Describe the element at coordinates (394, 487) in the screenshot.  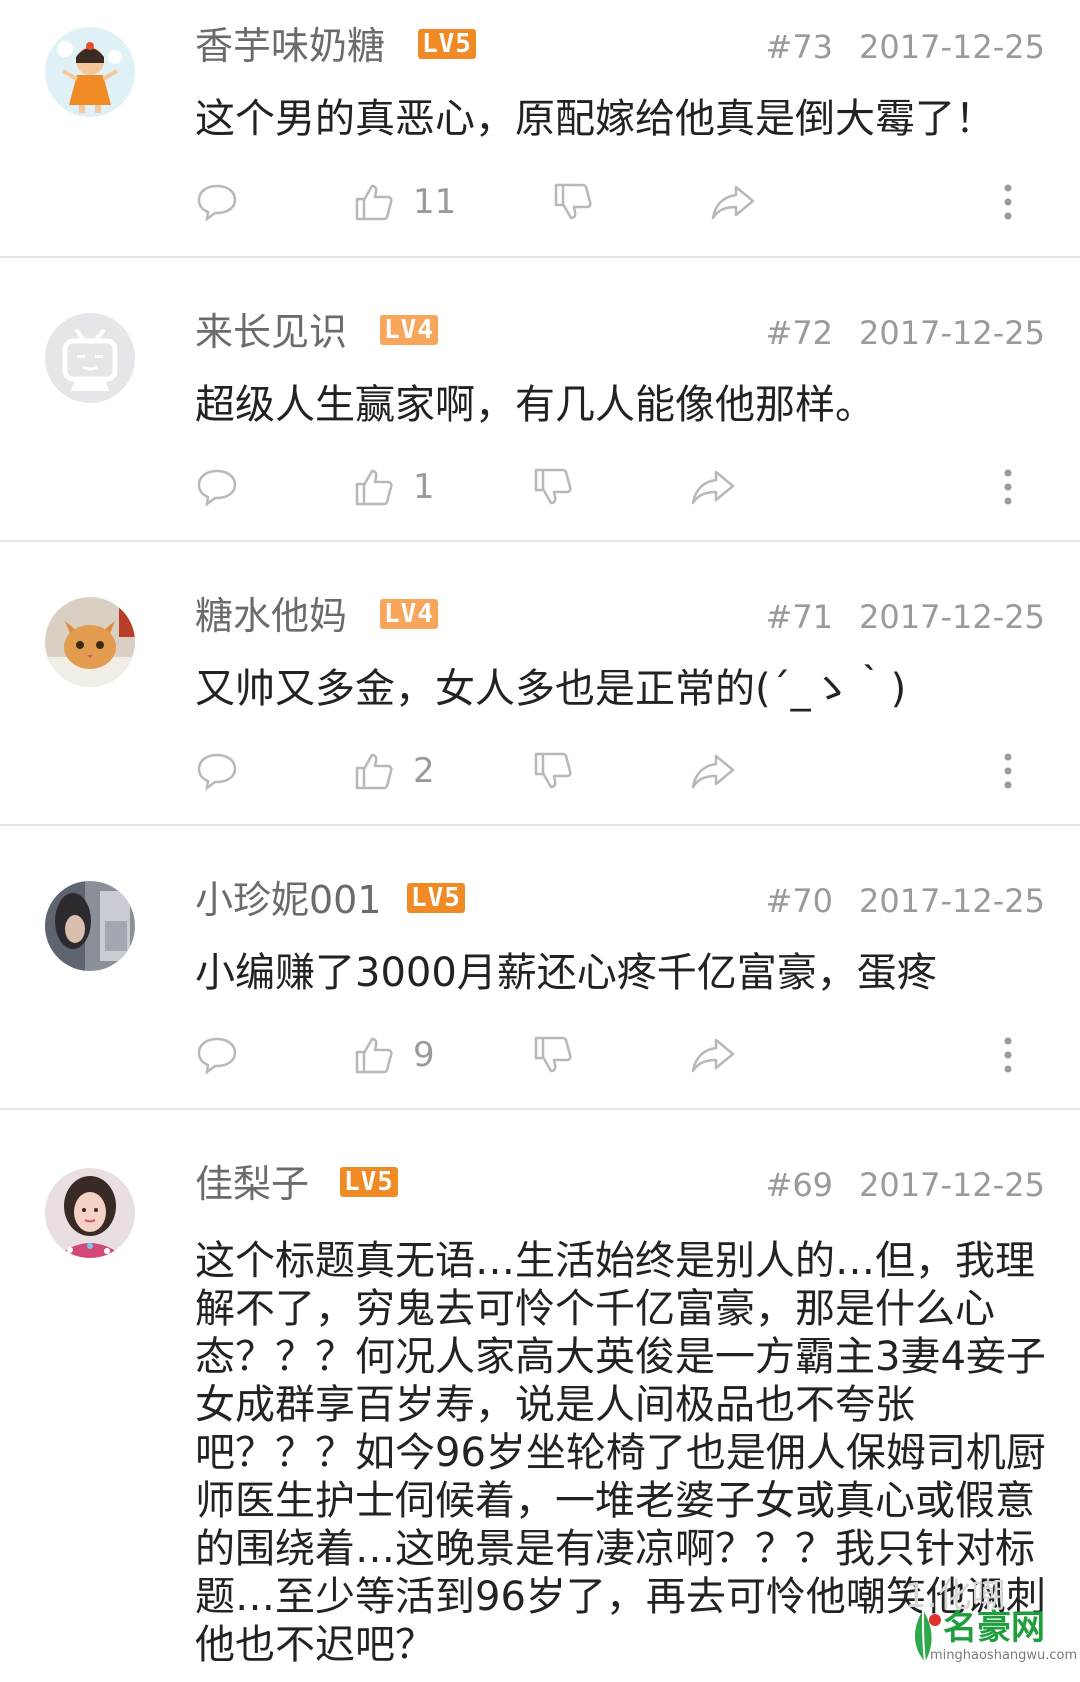
I see `like-button: 1` at that location.